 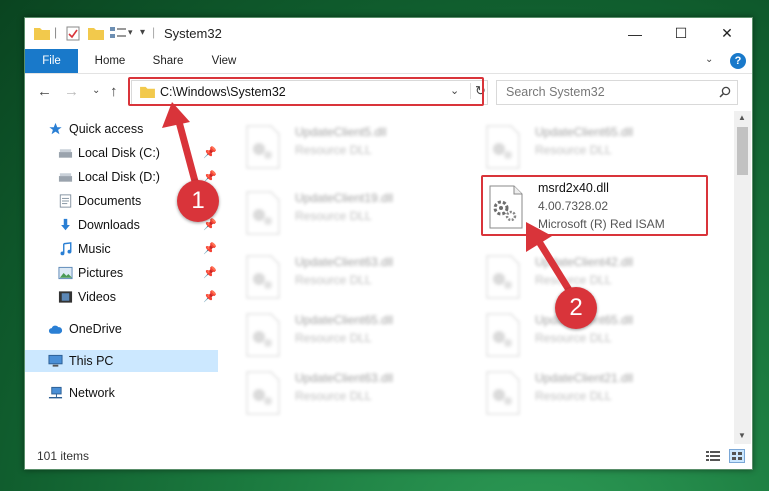 What do you see at coordinates (101, 273) in the screenshot?
I see `sidebar-item-label: Pictures` at bounding box center [101, 273].